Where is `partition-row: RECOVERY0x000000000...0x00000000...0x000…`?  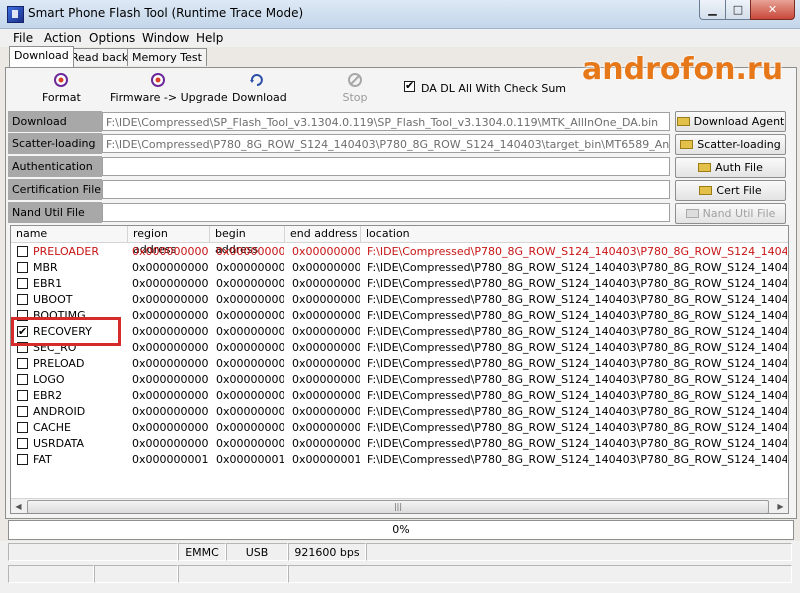
partition-row: RECOVERY0x000000000...0x00000000...0x000… is located at coordinates (399, 332).